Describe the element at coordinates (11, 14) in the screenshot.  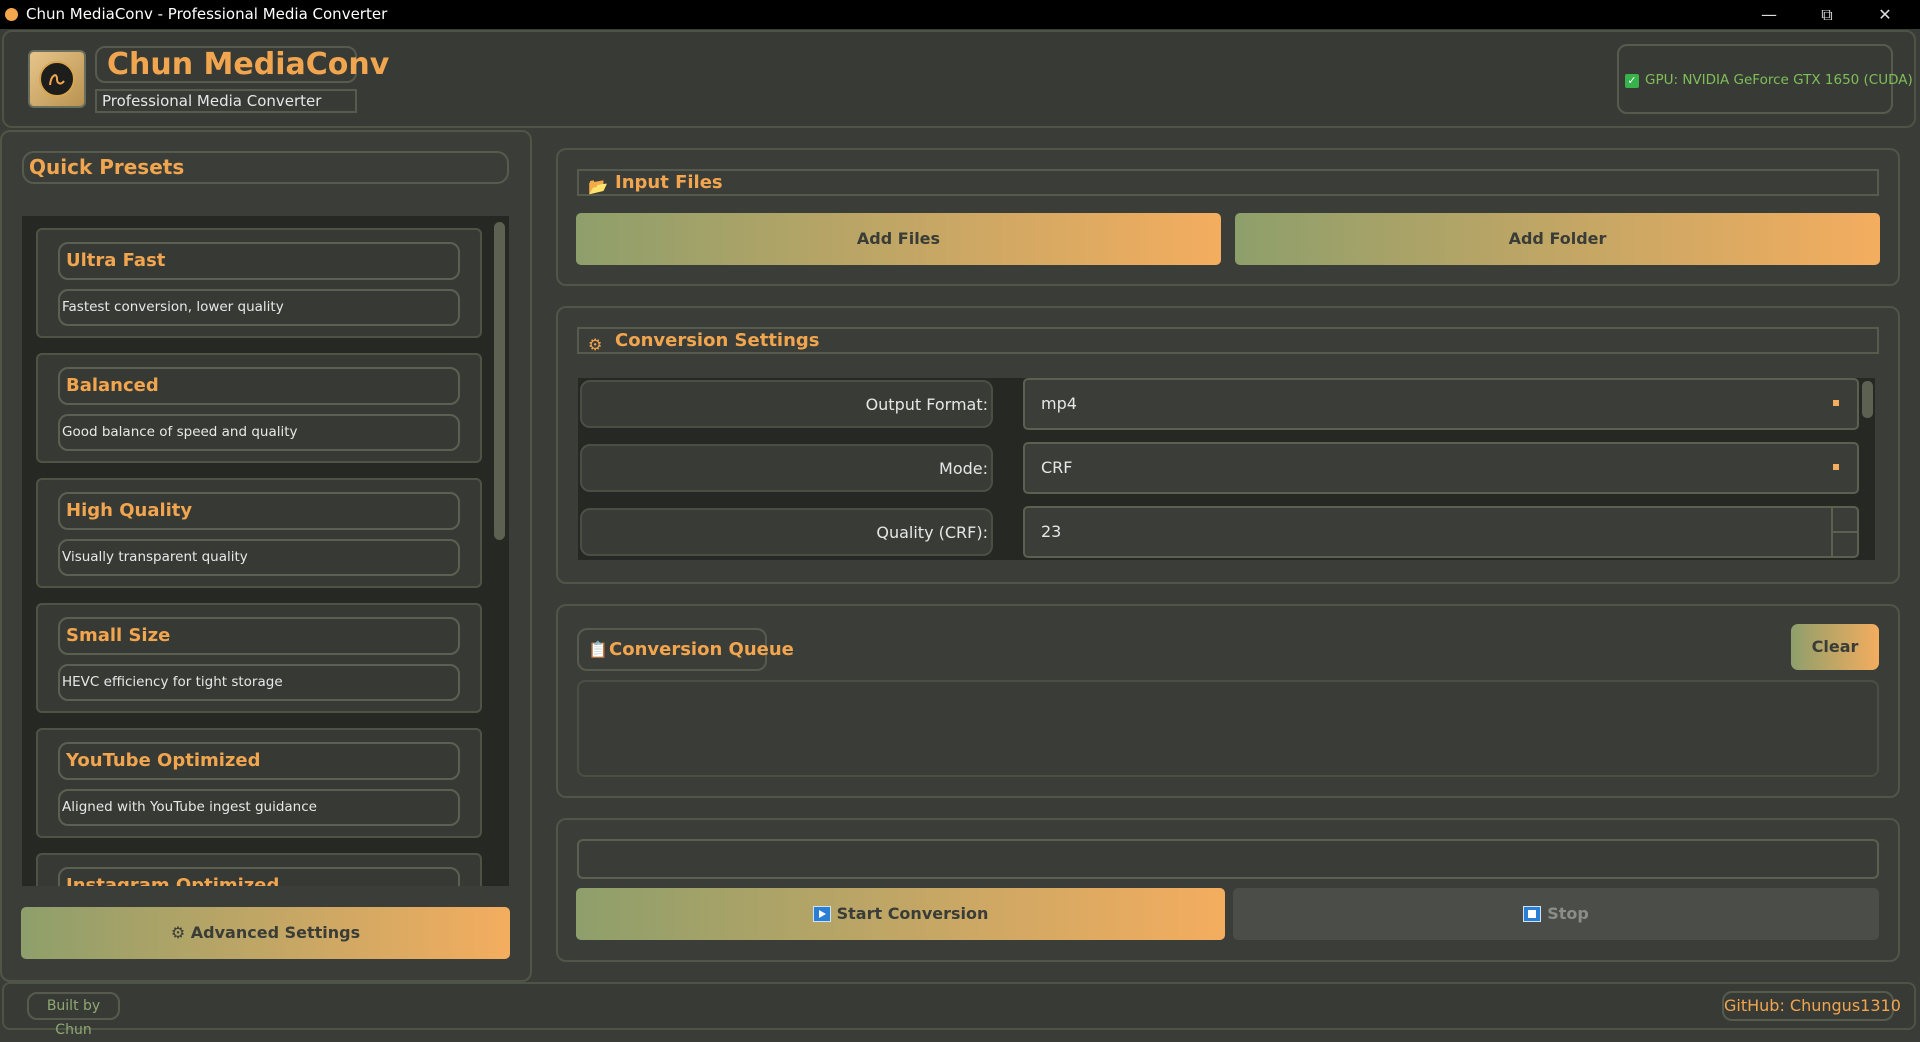
I see `app-icon` at that location.